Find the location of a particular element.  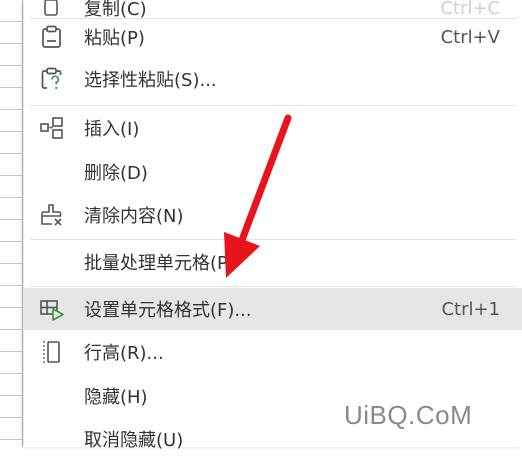

menu-item-insert: 插入(I) is located at coordinates (273, 128).